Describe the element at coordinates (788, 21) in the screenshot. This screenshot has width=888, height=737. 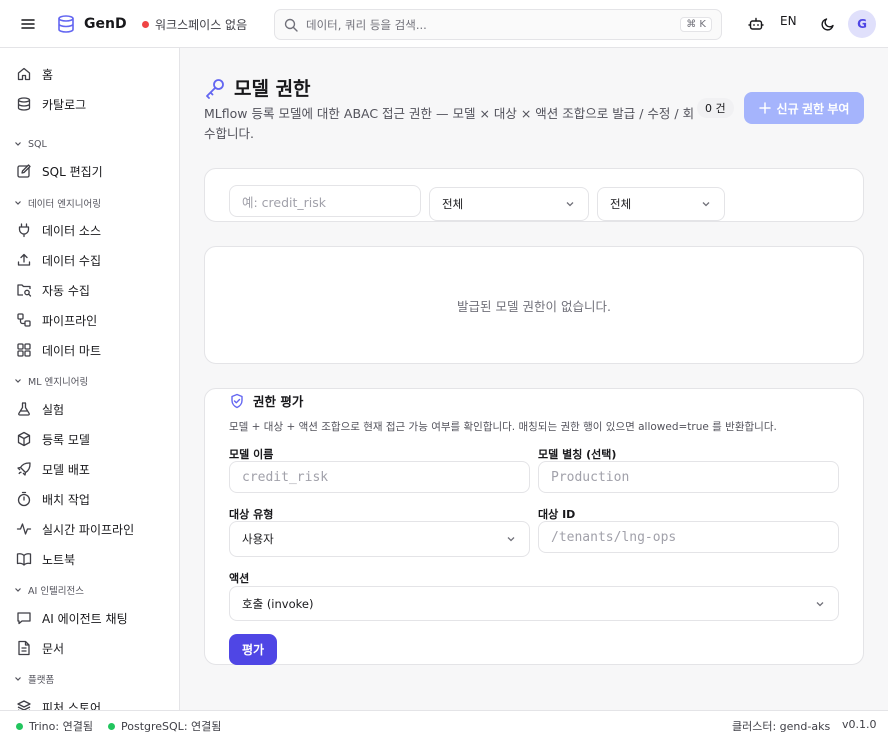
I see `language-toggle: EN` at that location.